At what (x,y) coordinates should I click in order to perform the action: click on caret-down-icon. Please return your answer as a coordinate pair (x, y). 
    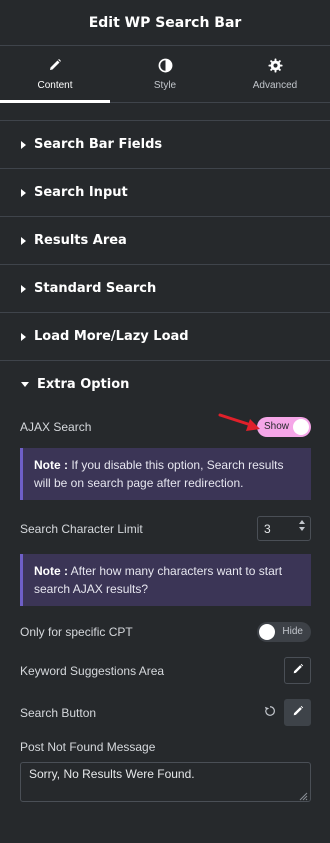
    Looking at the image, I should click on (25, 384).